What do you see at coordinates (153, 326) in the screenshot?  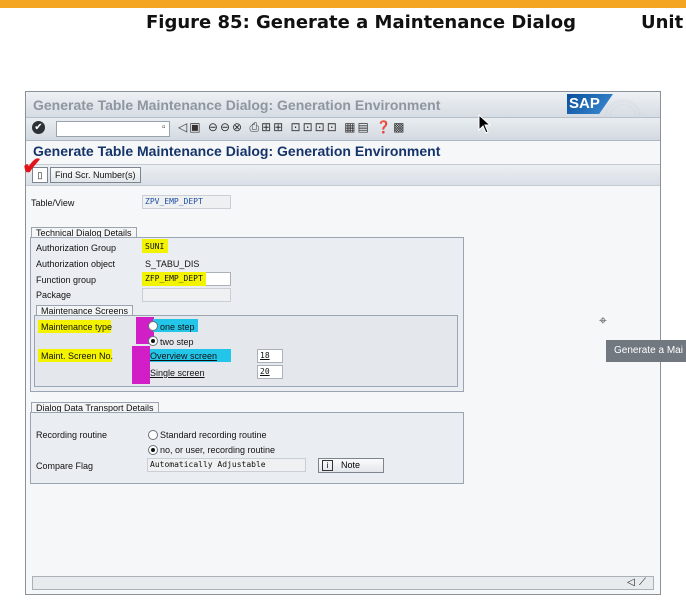 I see `one-step-radio` at bounding box center [153, 326].